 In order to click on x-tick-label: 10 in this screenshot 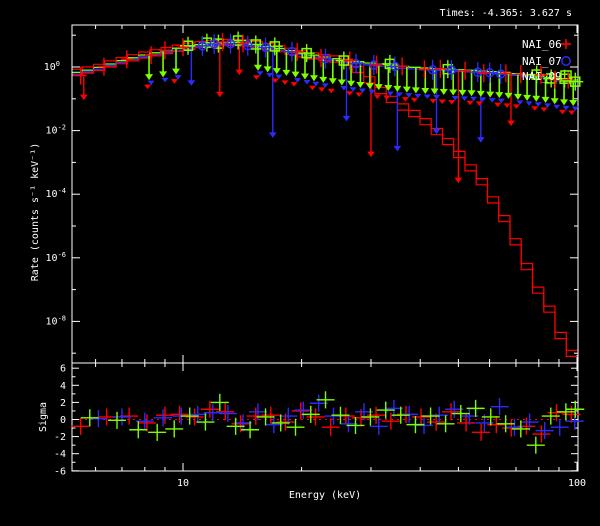, I will do `click(183, 483)`.